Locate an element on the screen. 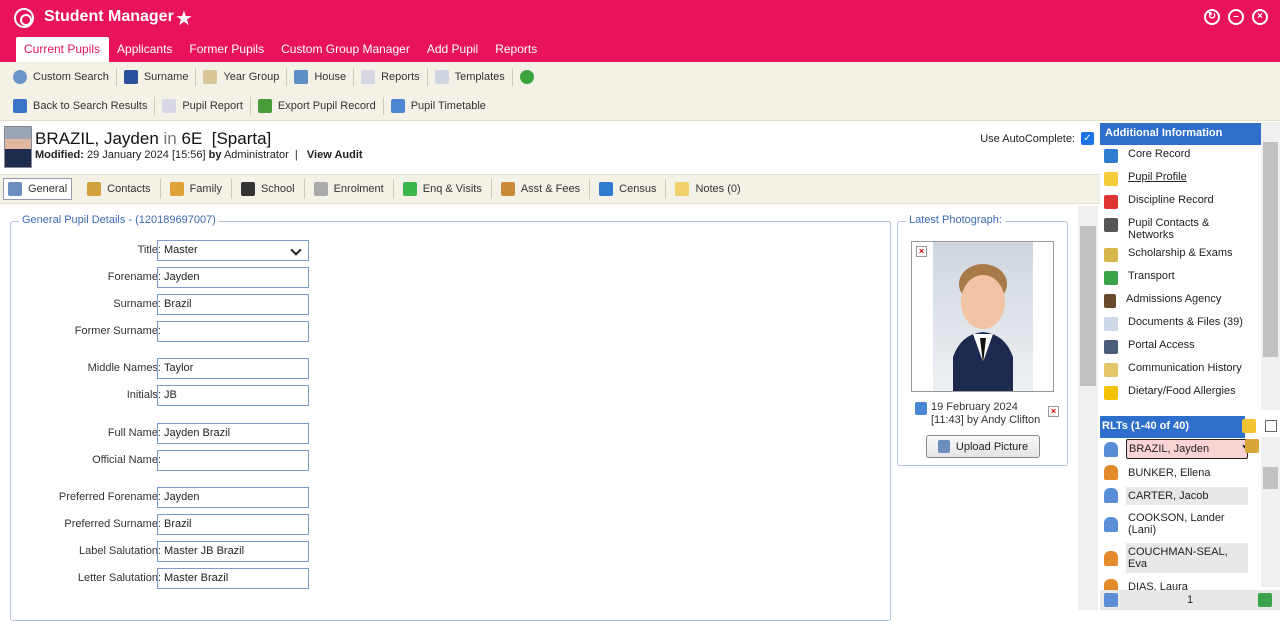  pupil-report-button: Pupil Report is located at coordinates (203, 105).